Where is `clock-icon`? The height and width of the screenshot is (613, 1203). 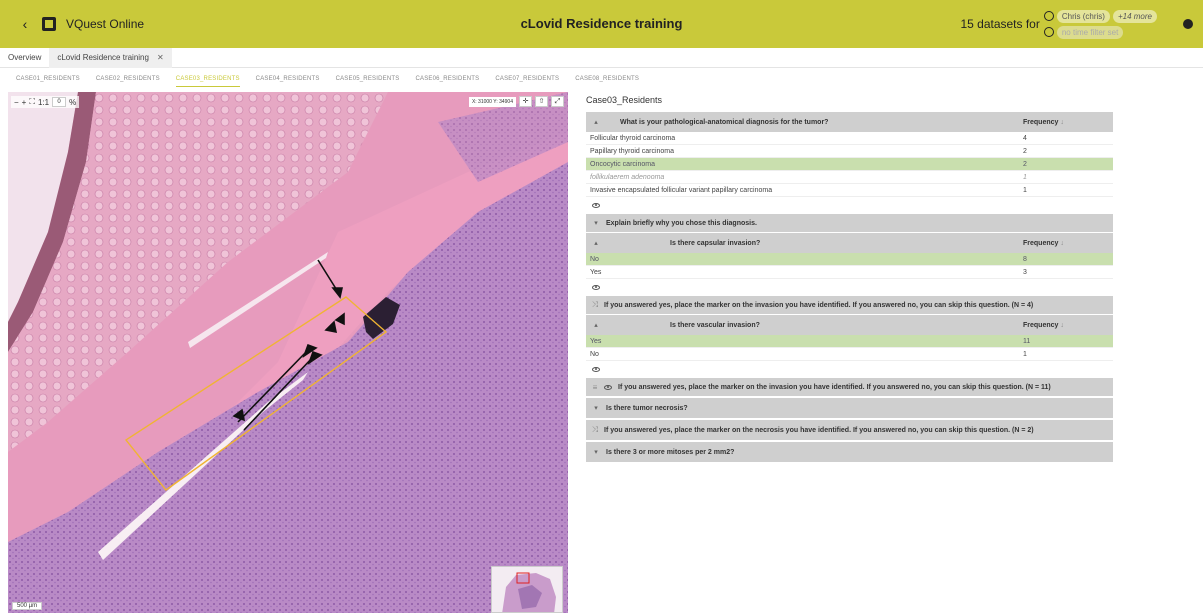
clock-icon is located at coordinates (1048, 32).